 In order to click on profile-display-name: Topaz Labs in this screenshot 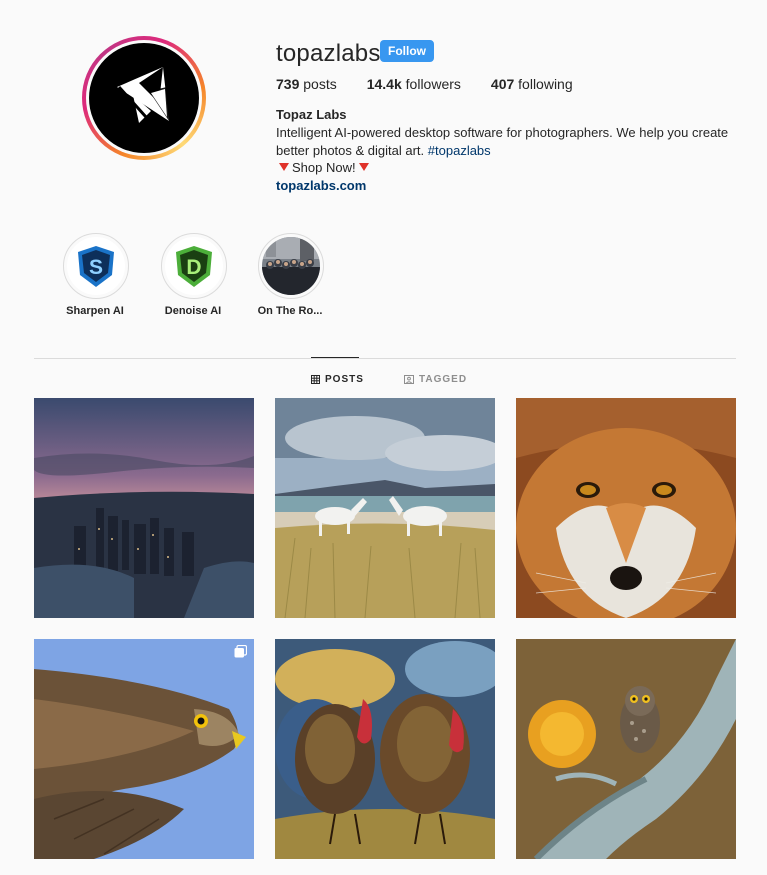, I will do `click(311, 114)`.